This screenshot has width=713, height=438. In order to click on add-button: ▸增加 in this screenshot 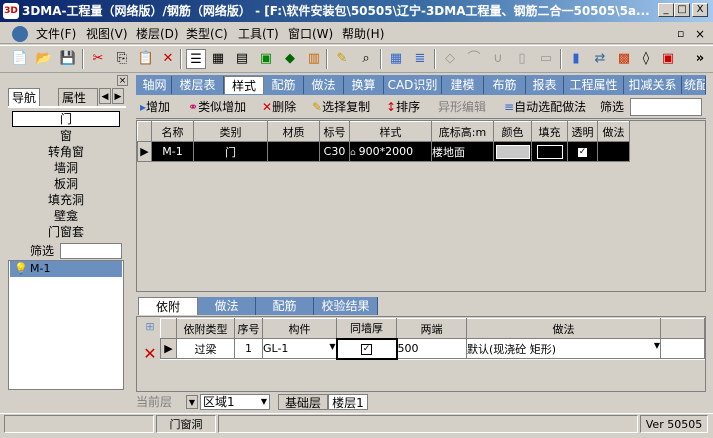, I will do `click(155, 107)`.